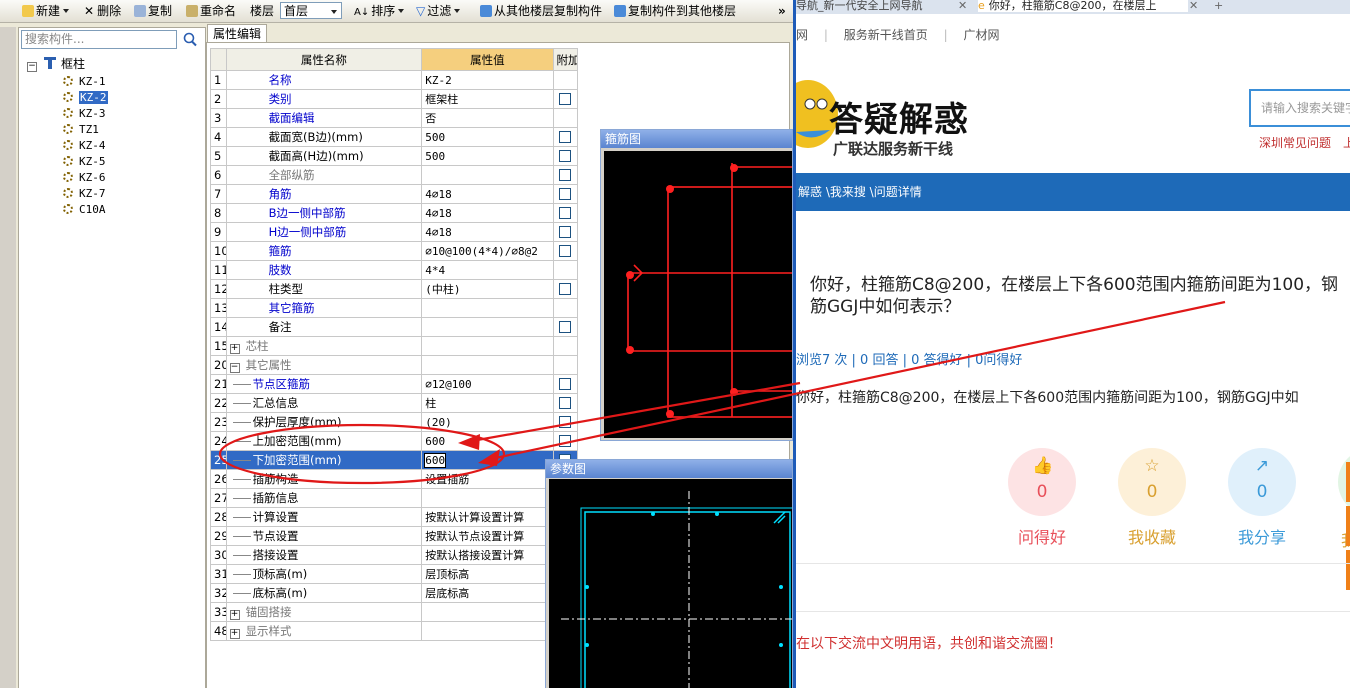 This screenshot has height=688, width=1350. I want to click on property-row: 15+ 芯柱, so click(394, 346).